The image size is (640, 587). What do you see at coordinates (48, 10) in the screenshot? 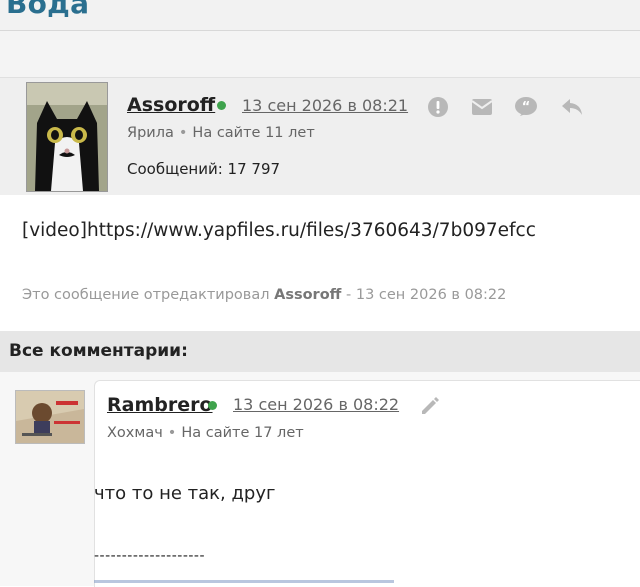
I see `topic-title: Вода` at bounding box center [48, 10].